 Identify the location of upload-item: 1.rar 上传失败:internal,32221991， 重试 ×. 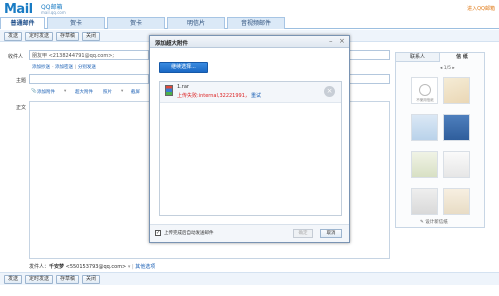
(250, 92).